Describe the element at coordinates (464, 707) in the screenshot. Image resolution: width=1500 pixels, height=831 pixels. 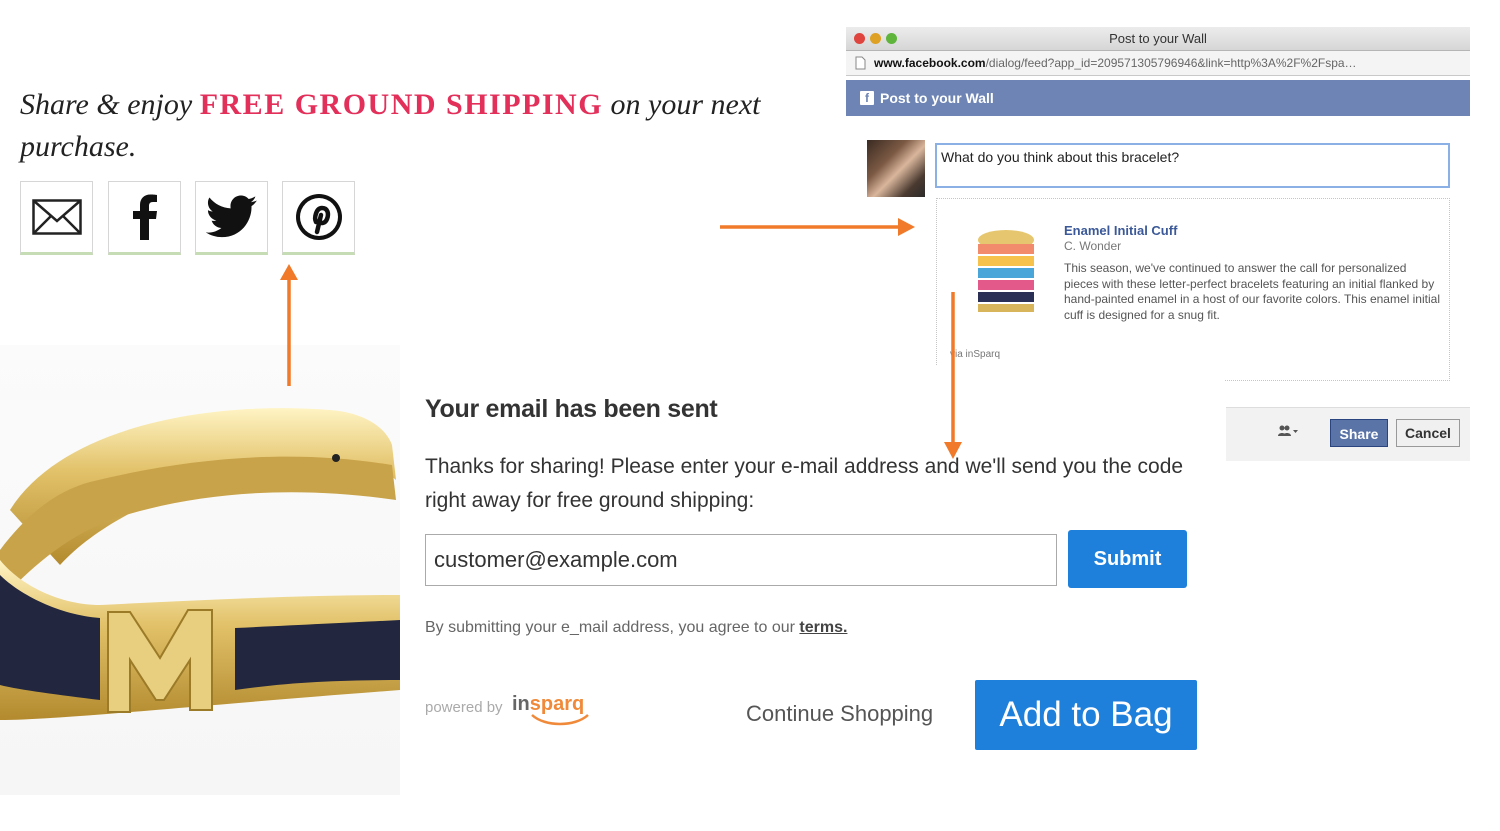
I see `powered-by-label: powered by` at that location.